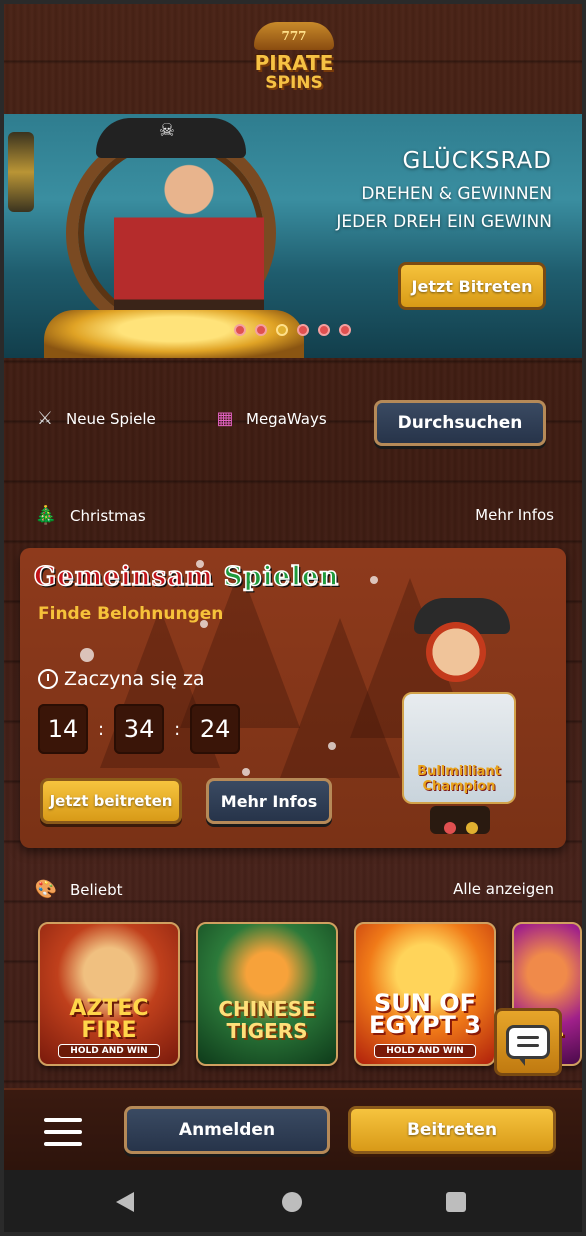  I want to click on promo-subtitle: Finde Belohnungen, so click(131, 614).